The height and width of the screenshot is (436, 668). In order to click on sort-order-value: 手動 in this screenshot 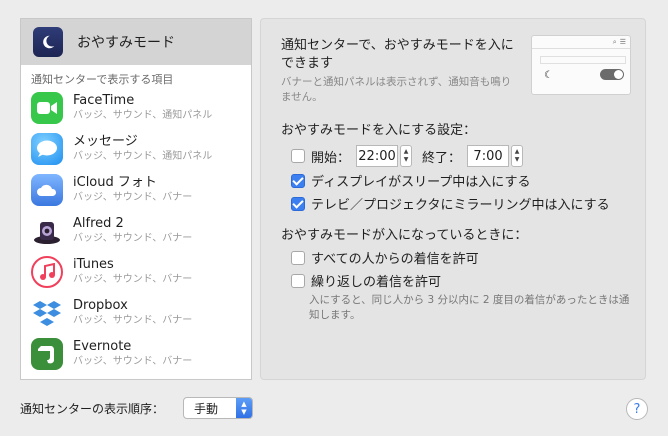, I will do `click(206, 408)`.